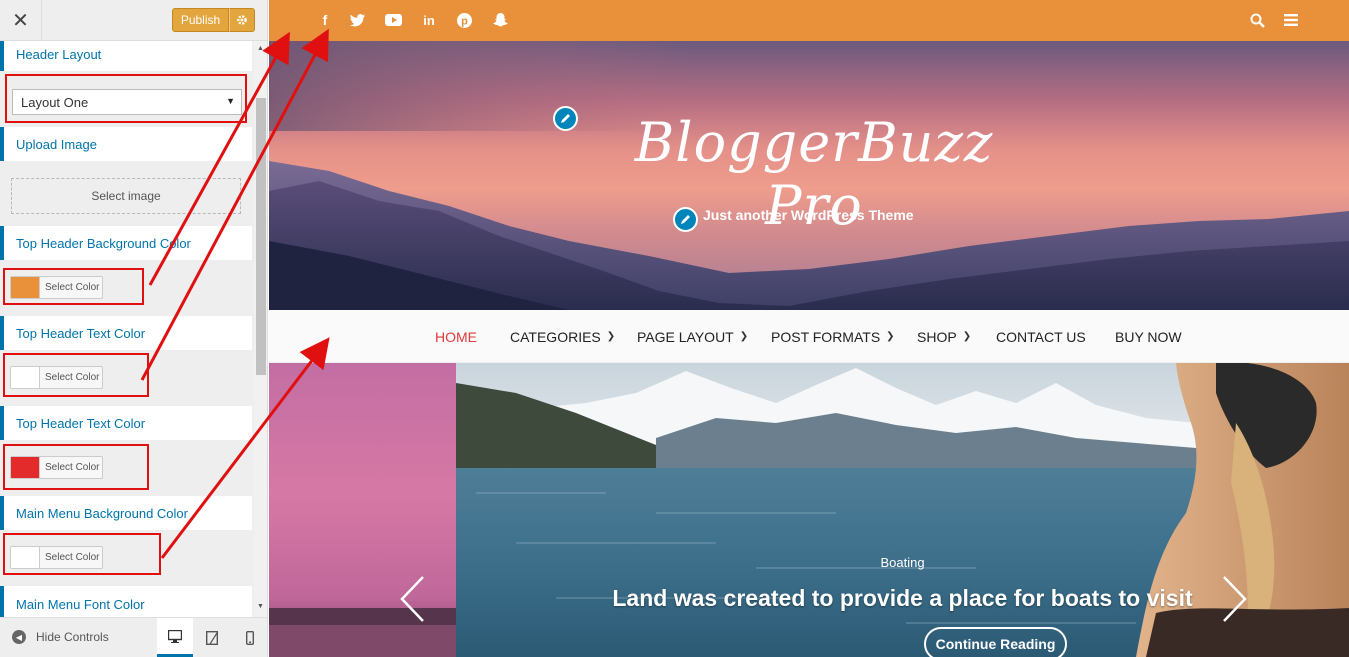  What do you see at coordinates (260, 48) in the screenshot?
I see `scroll-up-icon: ▲` at bounding box center [260, 48].